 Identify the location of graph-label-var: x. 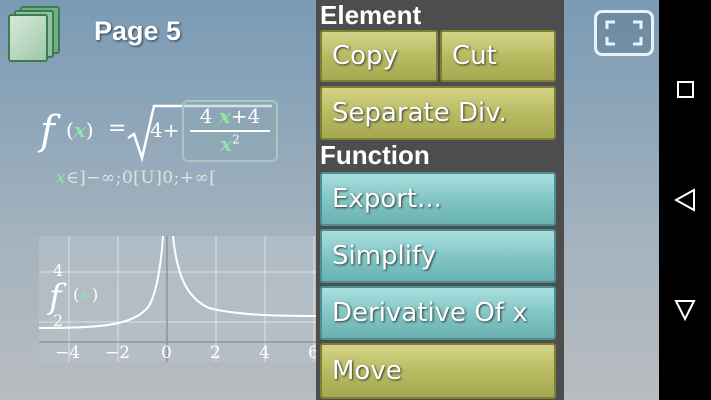
(84, 294).